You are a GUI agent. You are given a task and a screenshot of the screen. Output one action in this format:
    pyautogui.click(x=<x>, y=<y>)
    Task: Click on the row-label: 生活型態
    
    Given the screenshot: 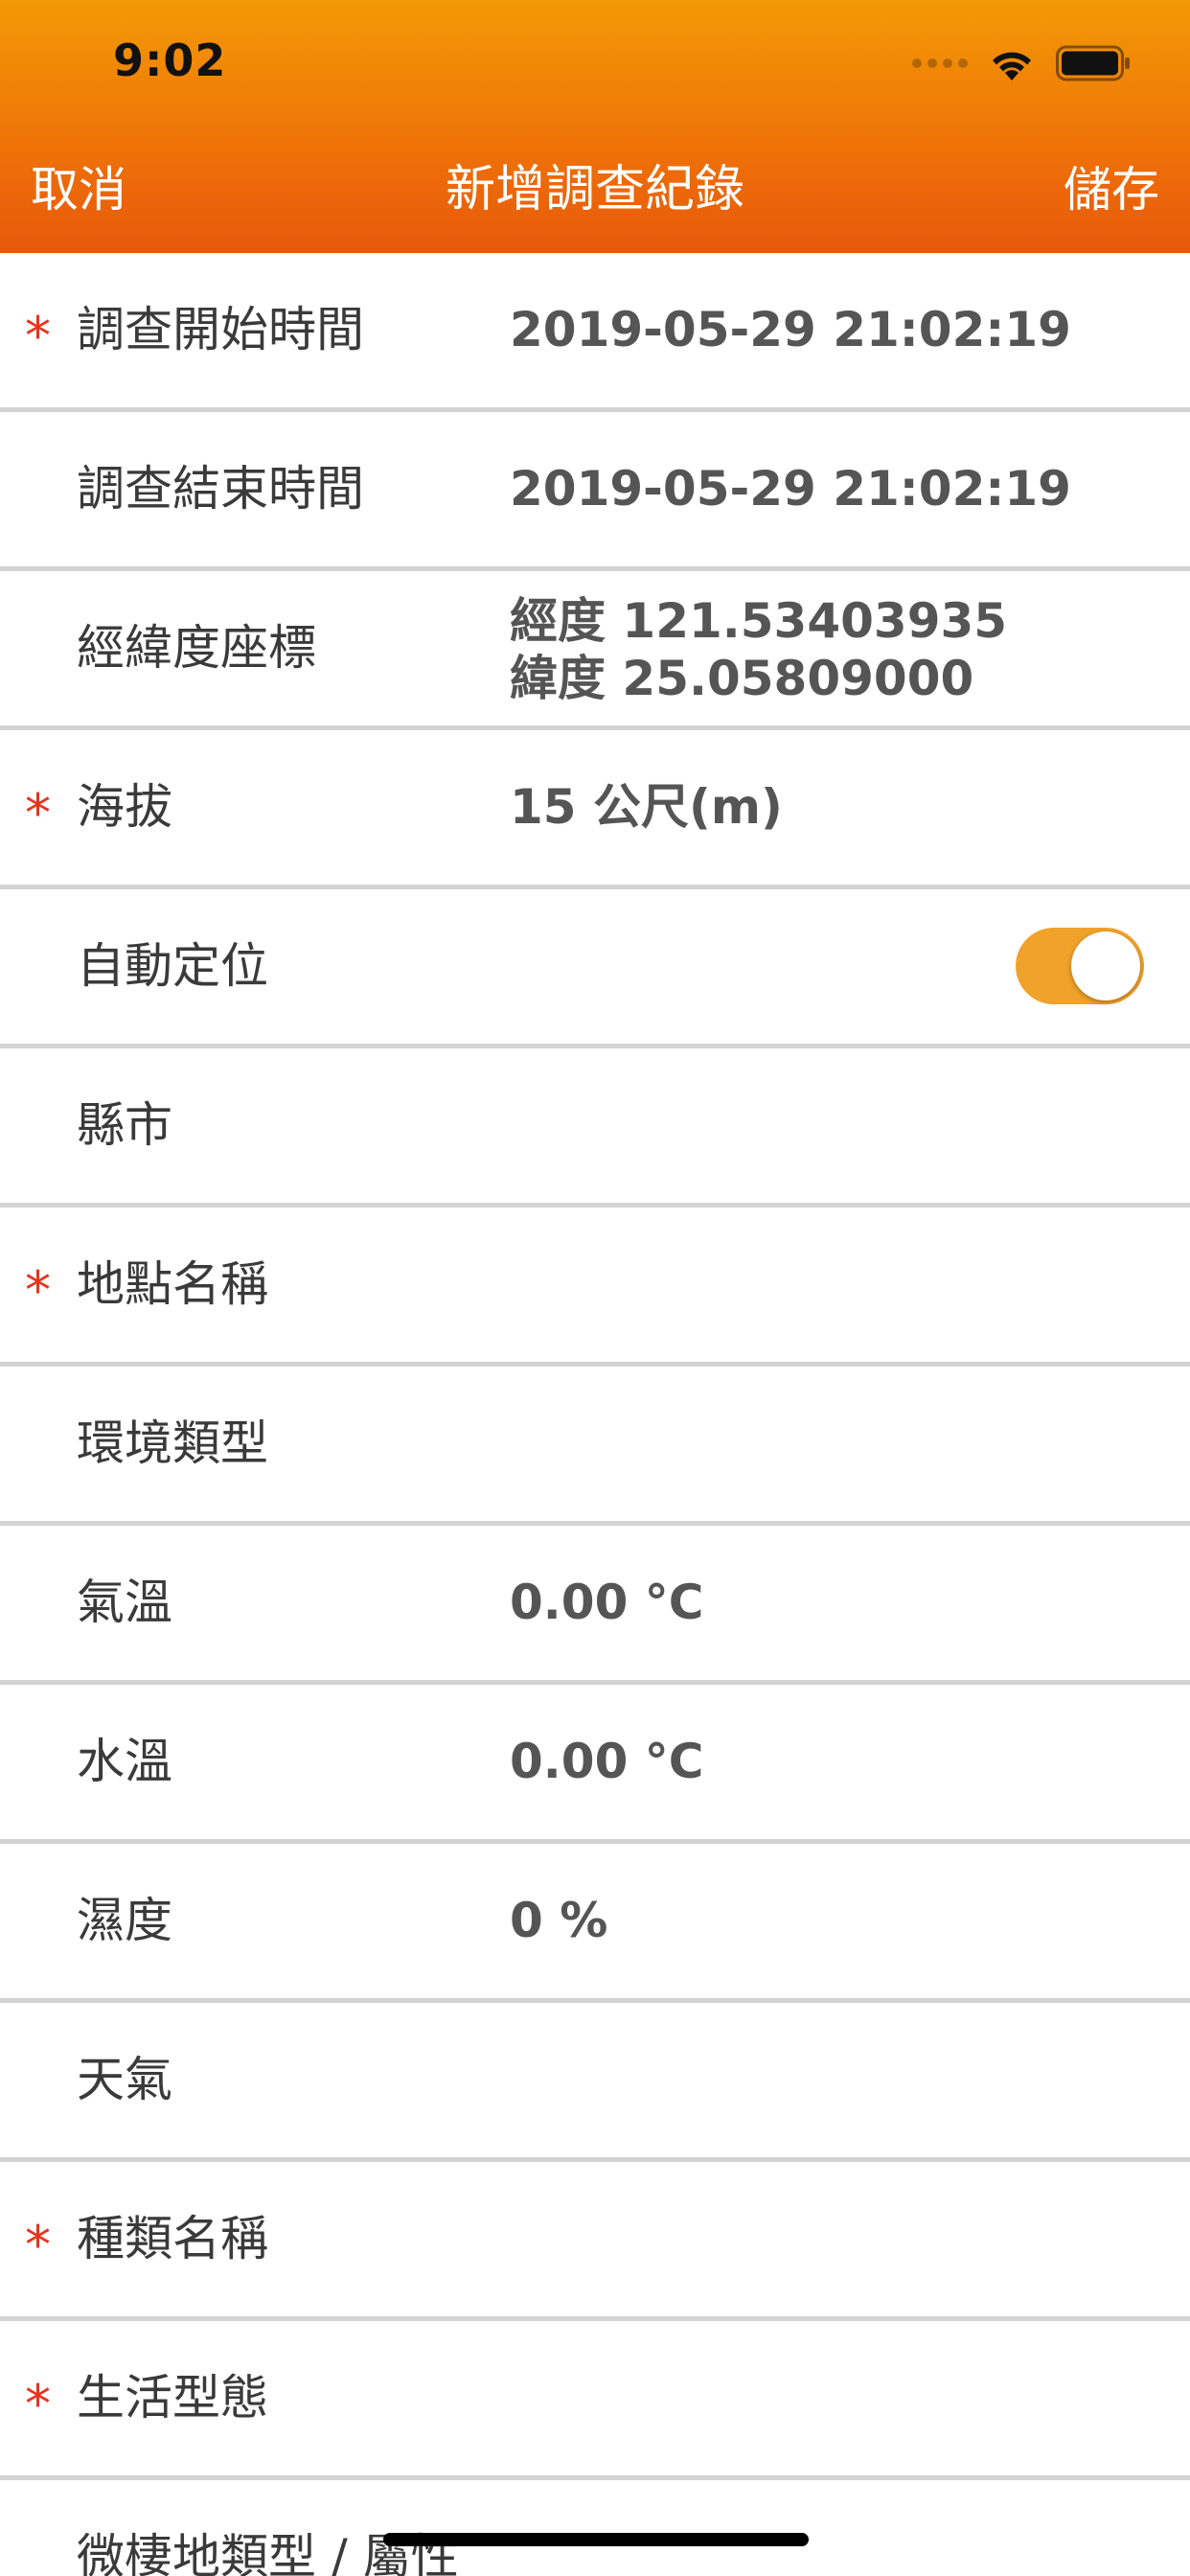 What is the action you would take?
    pyautogui.click(x=172, y=2398)
    